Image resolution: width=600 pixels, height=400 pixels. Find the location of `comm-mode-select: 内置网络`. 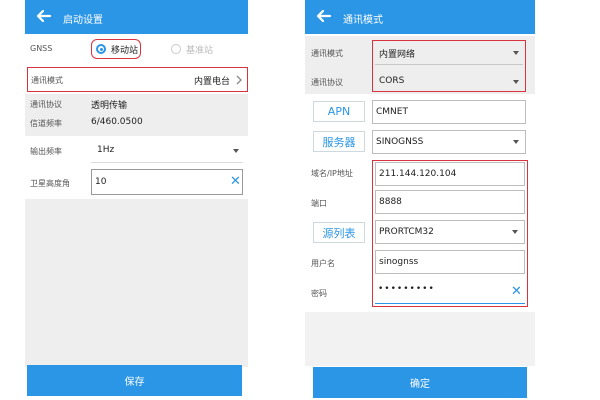

comm-mode-select: 内置网络 is located at coordinates (449, 53).